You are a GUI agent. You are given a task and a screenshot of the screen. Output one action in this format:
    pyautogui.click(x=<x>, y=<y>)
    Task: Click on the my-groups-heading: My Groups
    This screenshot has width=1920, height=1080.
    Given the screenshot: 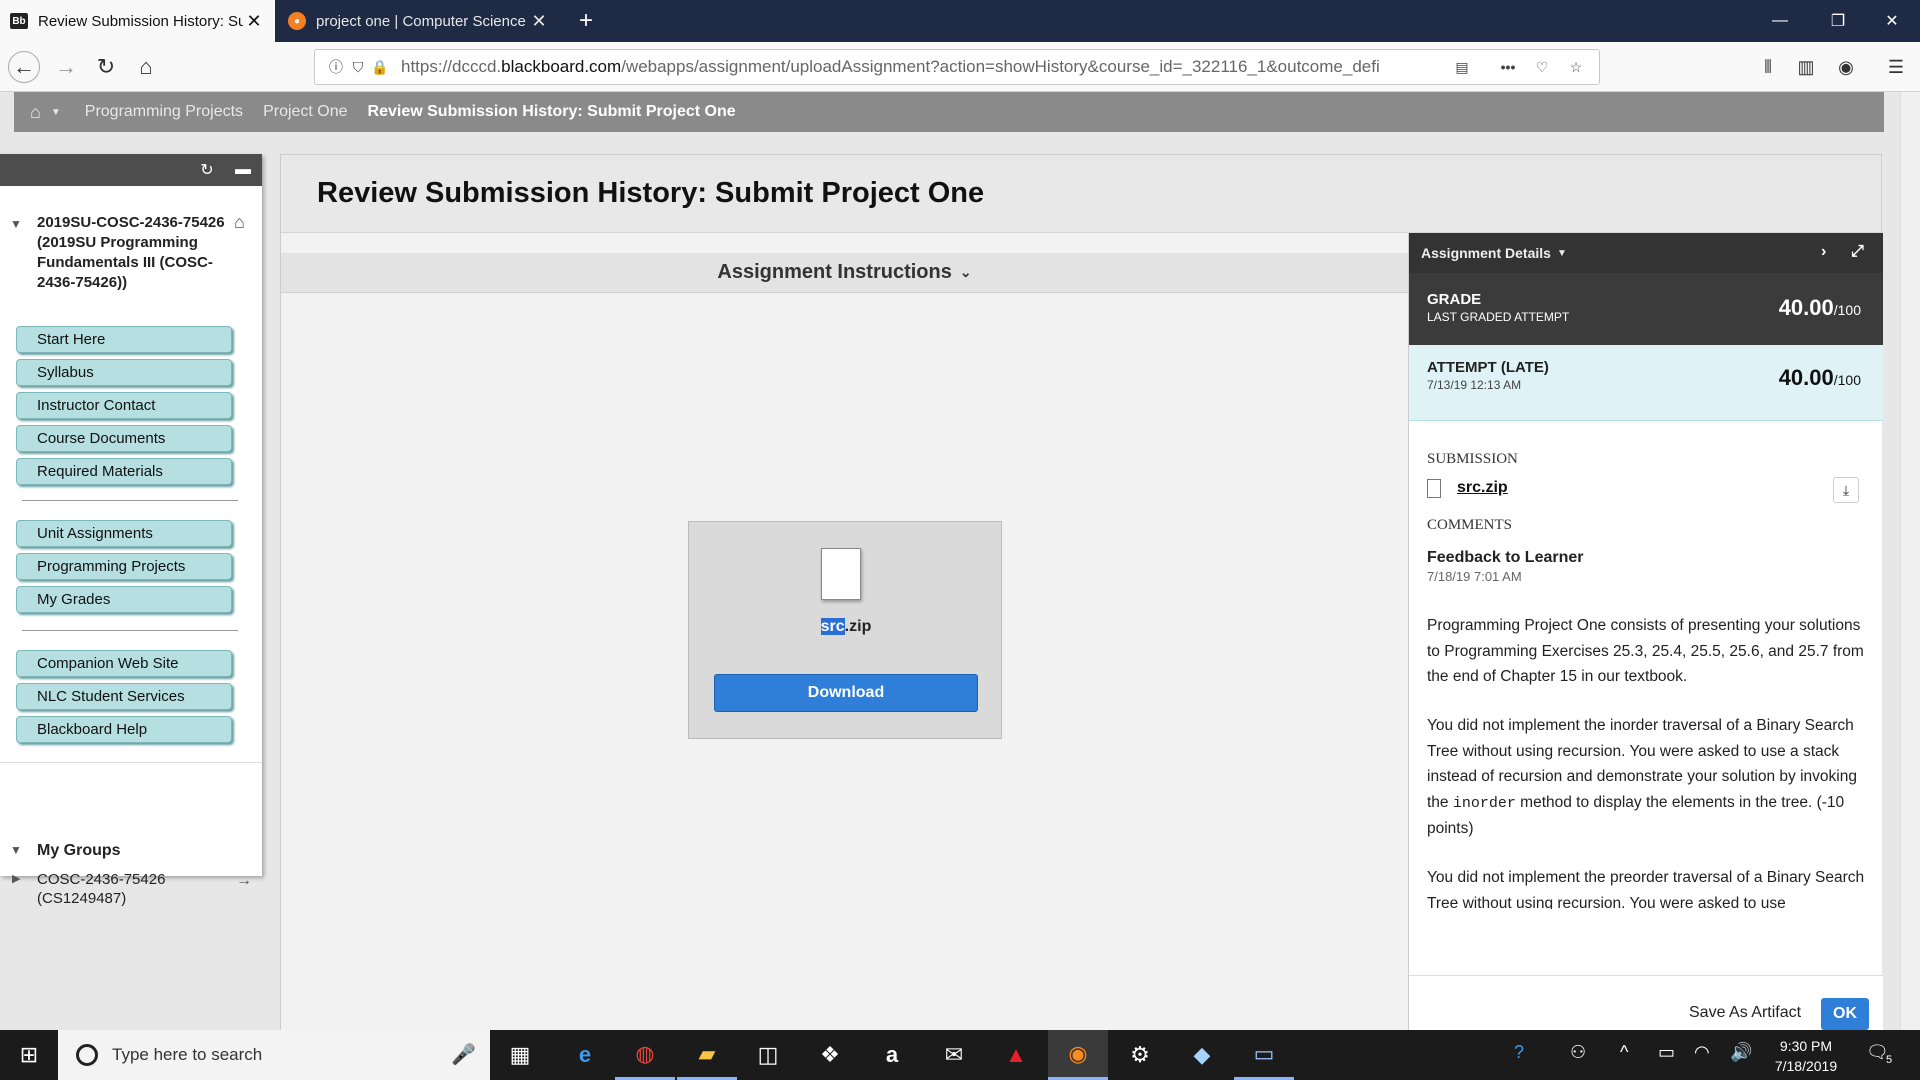 What is the action you would take?
    pyautogui.click(x=79, y=850)
    